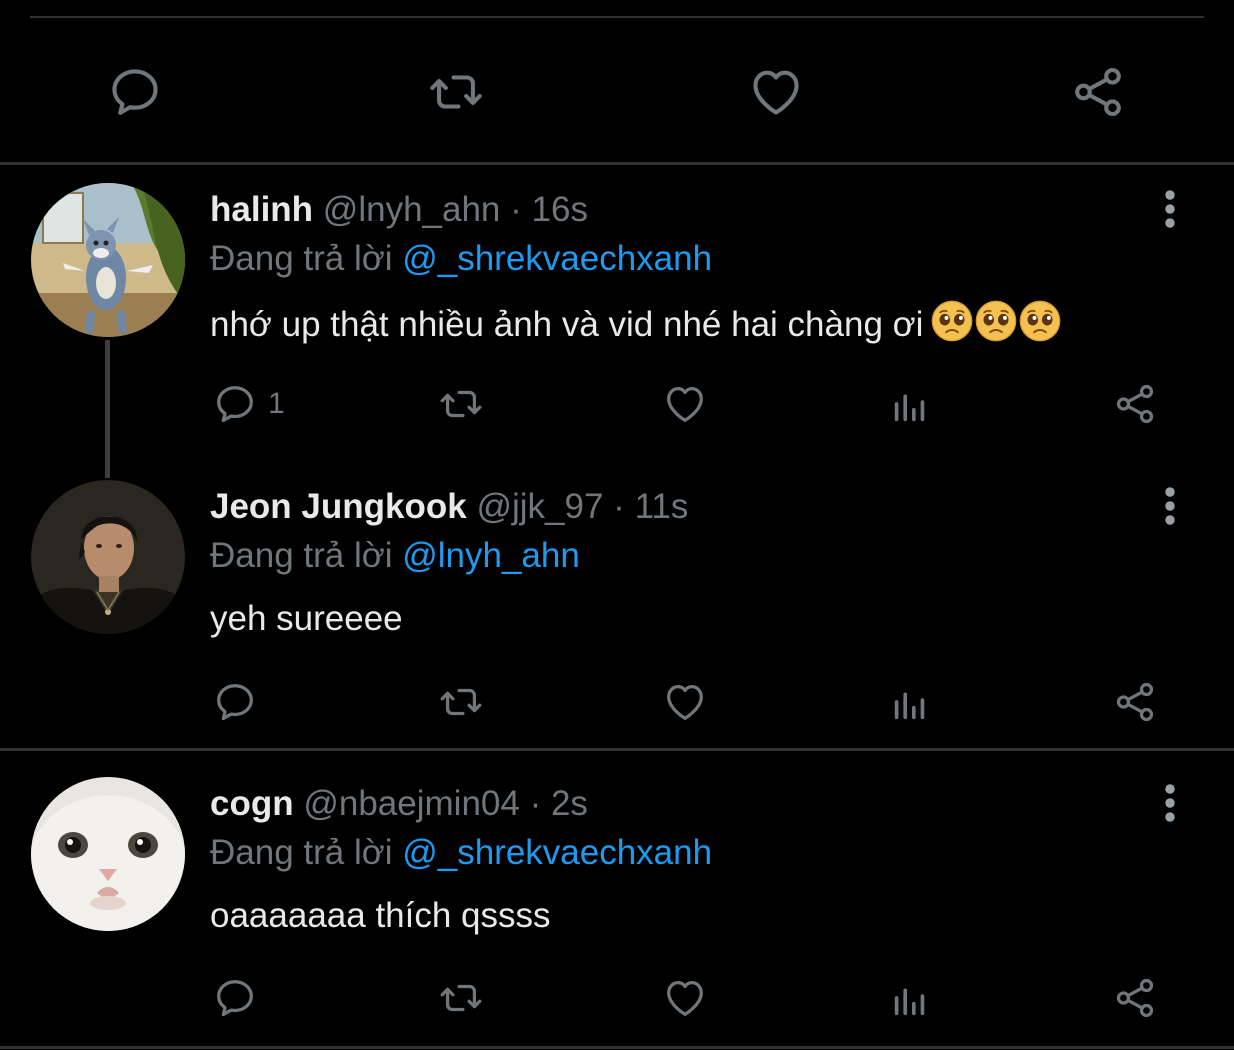 The height and width of the screenshot is (1050, 1234). Describe the element at coordinates (338, 506) in the screenshot. I see `author-name: Jeon Jungkook` at that location.